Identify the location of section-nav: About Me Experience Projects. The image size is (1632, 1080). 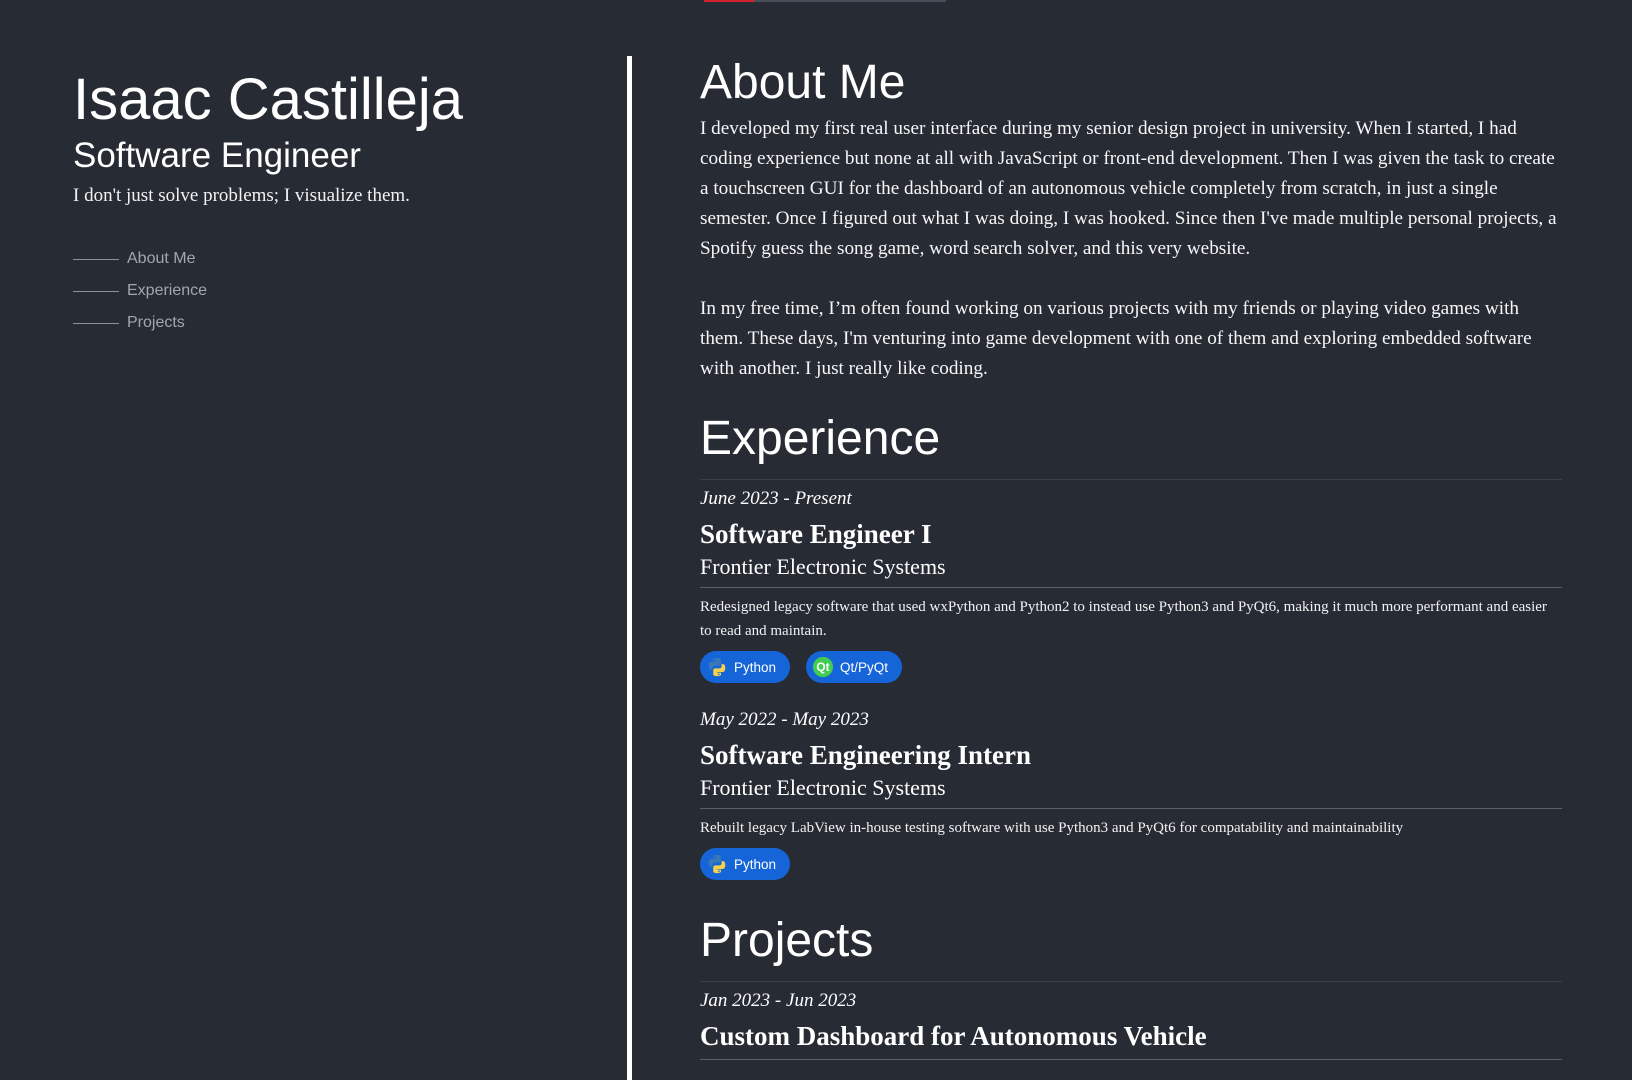
(343, 291).